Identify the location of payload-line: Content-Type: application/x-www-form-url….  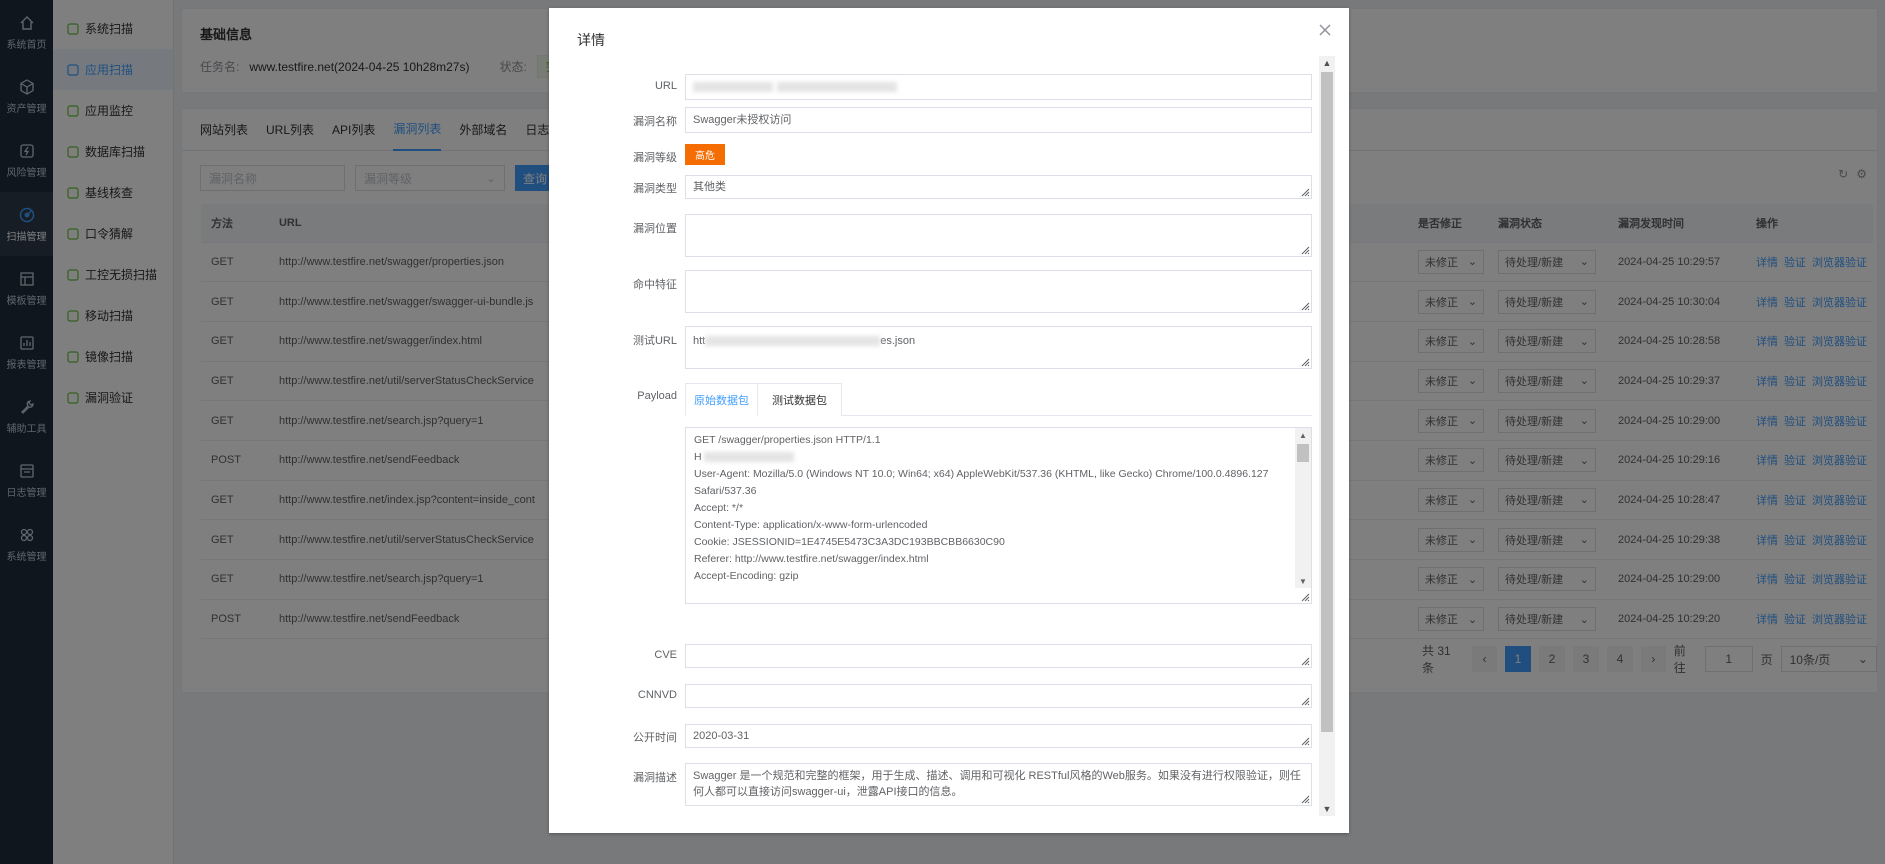
(811, 525).